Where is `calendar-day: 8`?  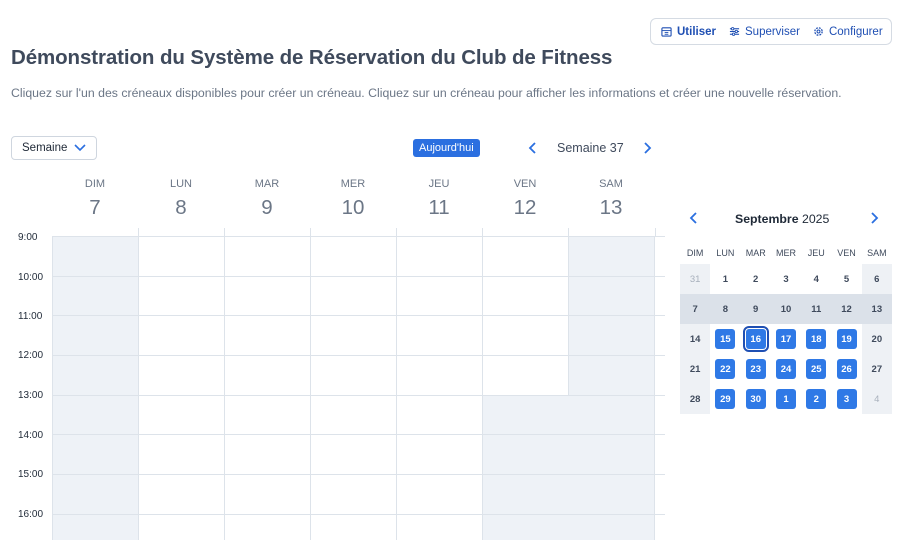
calendar-day: 8 is located at coordinates (725, 309).